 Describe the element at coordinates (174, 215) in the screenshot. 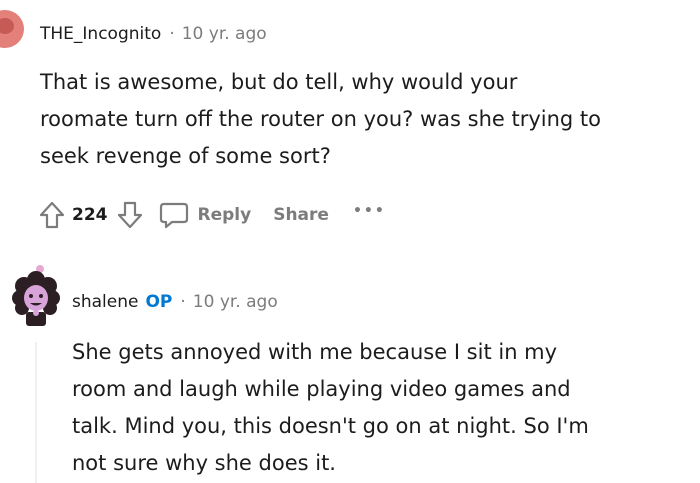

I see `comment-bubble-icon` at that location.